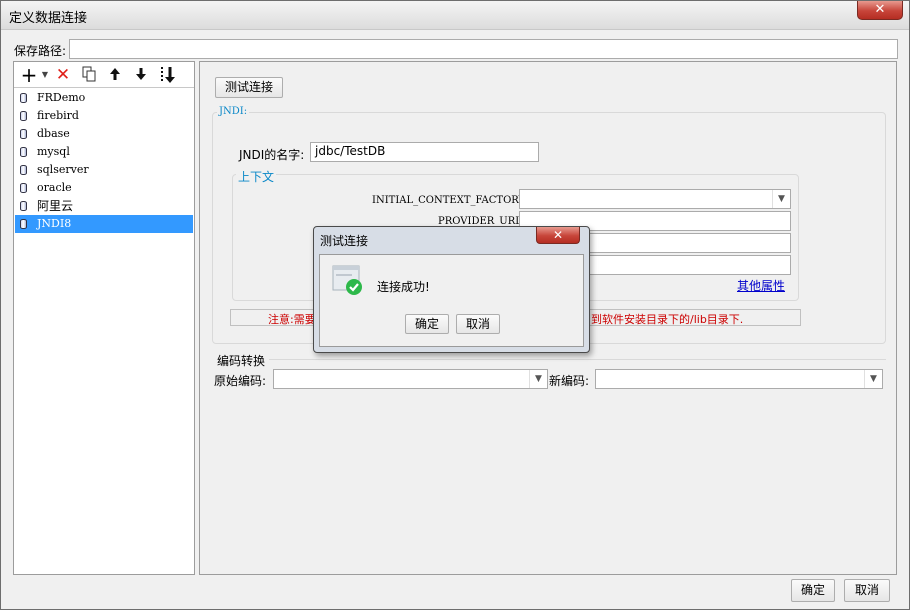 The width and height of the screenshot is (910, 610). I want to click on tree-item-label: 阿里云, so click(55, 206).